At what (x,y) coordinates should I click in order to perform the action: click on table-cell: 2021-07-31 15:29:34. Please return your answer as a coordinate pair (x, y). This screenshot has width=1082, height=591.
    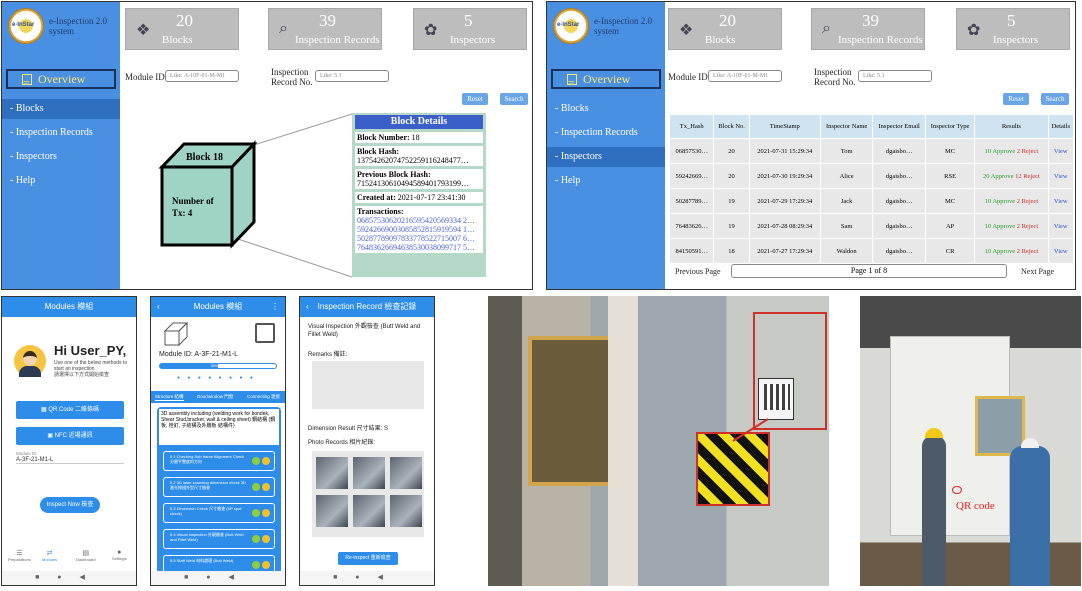
    Looking at the image, I should click on (784, 151).